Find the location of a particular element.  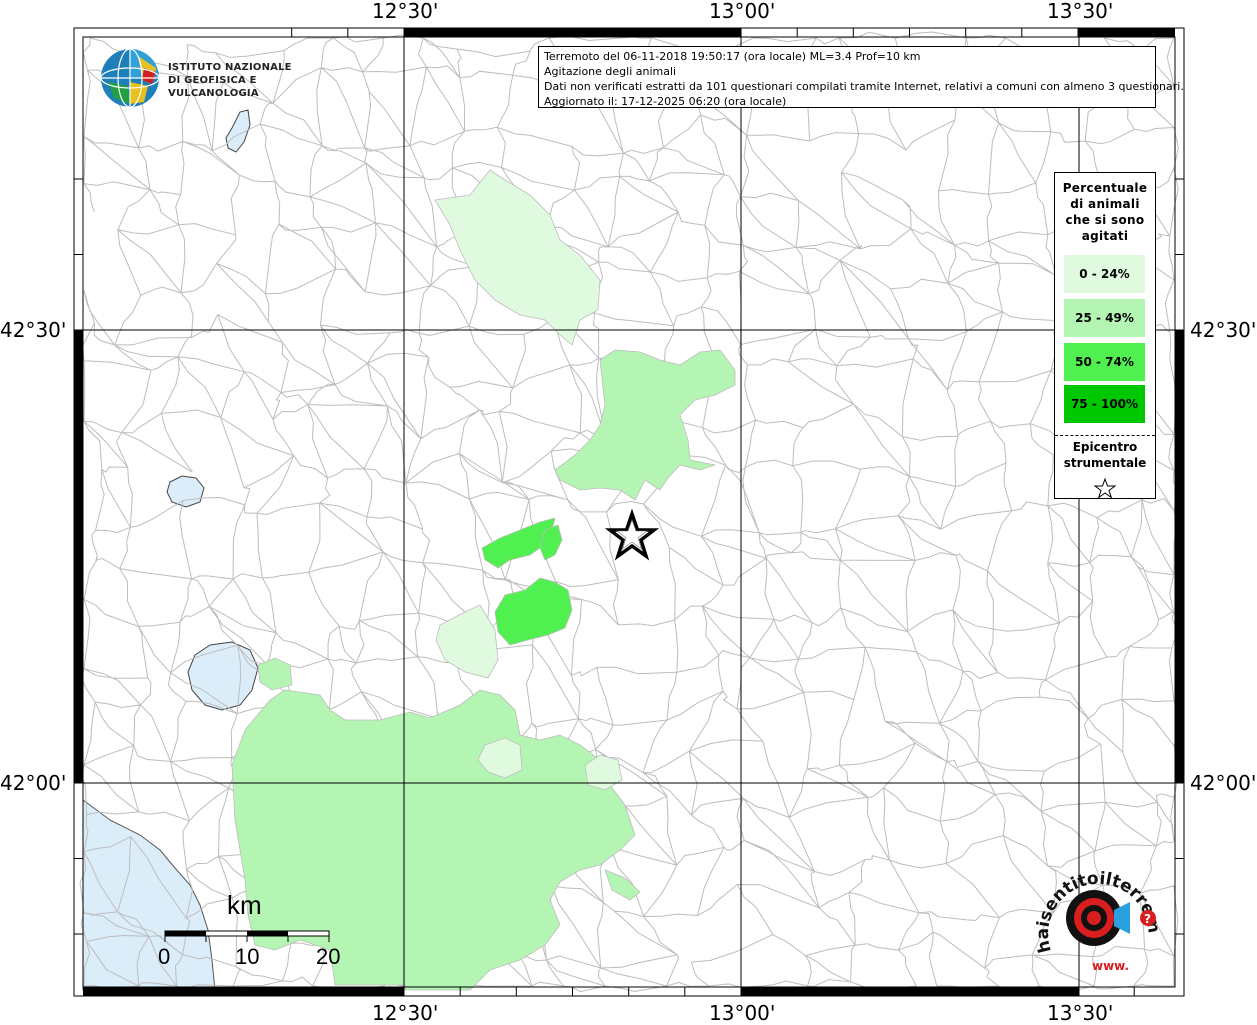

left-label-4230: 42°30' is located at coordinates (33, 330).